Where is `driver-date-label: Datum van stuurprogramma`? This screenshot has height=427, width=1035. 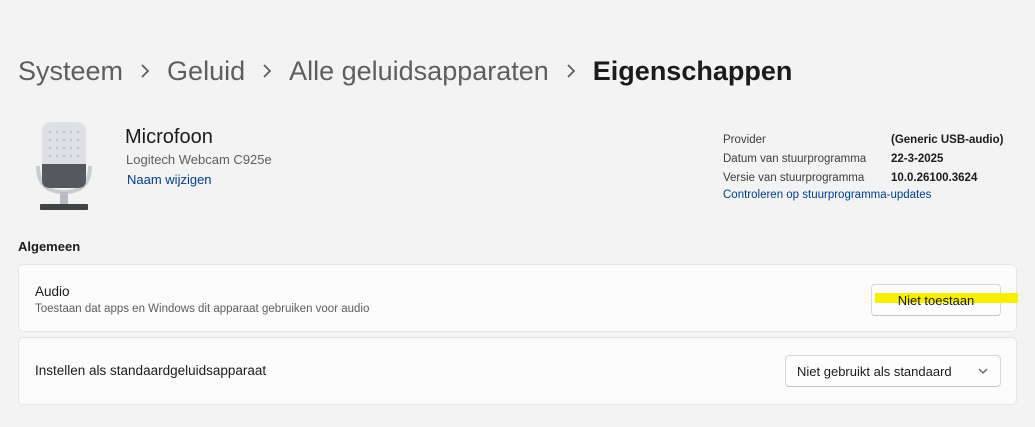 driver-date-label: Datum van stuurprogramma is located at coordinates (795, 158).